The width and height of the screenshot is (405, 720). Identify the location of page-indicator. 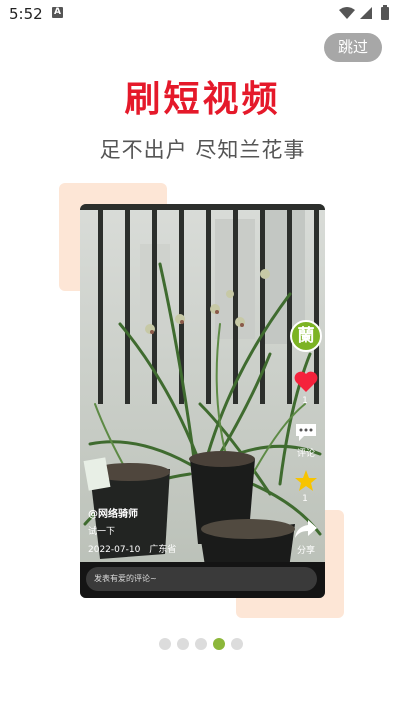
(204, 644).